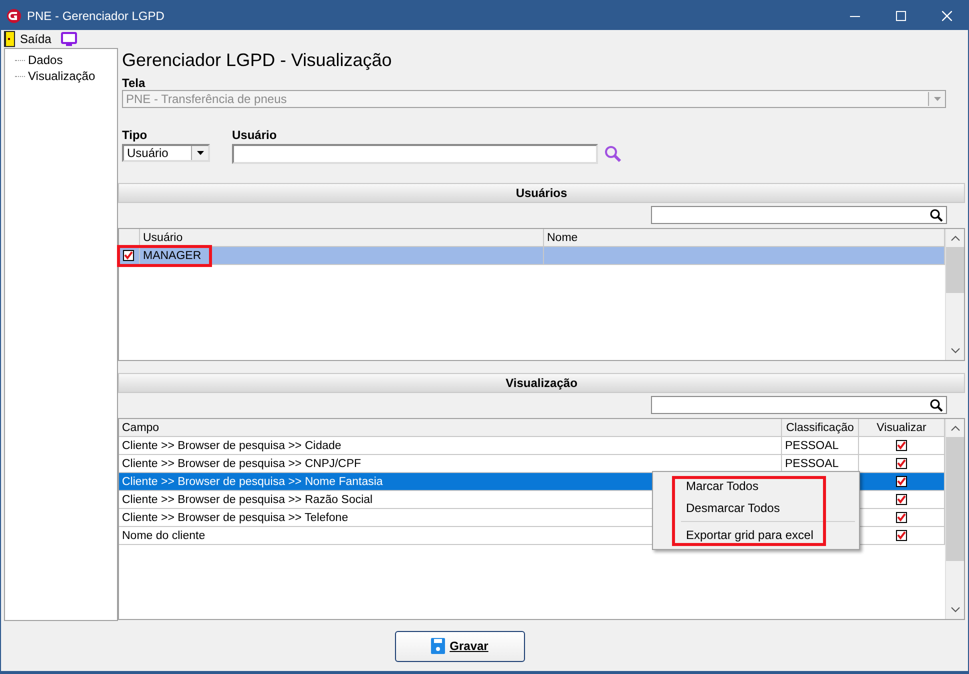  Describe the element at coordinates (459, 646) in the screenshot. I see `save-button: Gravar` at that location.